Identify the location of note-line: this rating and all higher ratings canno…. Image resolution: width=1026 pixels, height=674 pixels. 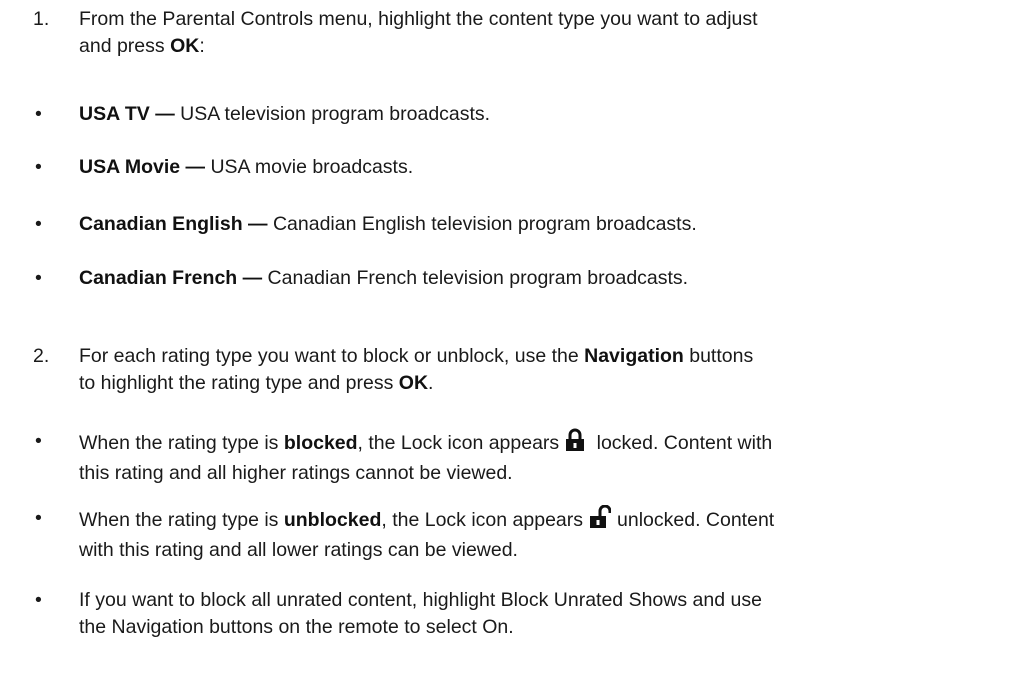
(296, 473).